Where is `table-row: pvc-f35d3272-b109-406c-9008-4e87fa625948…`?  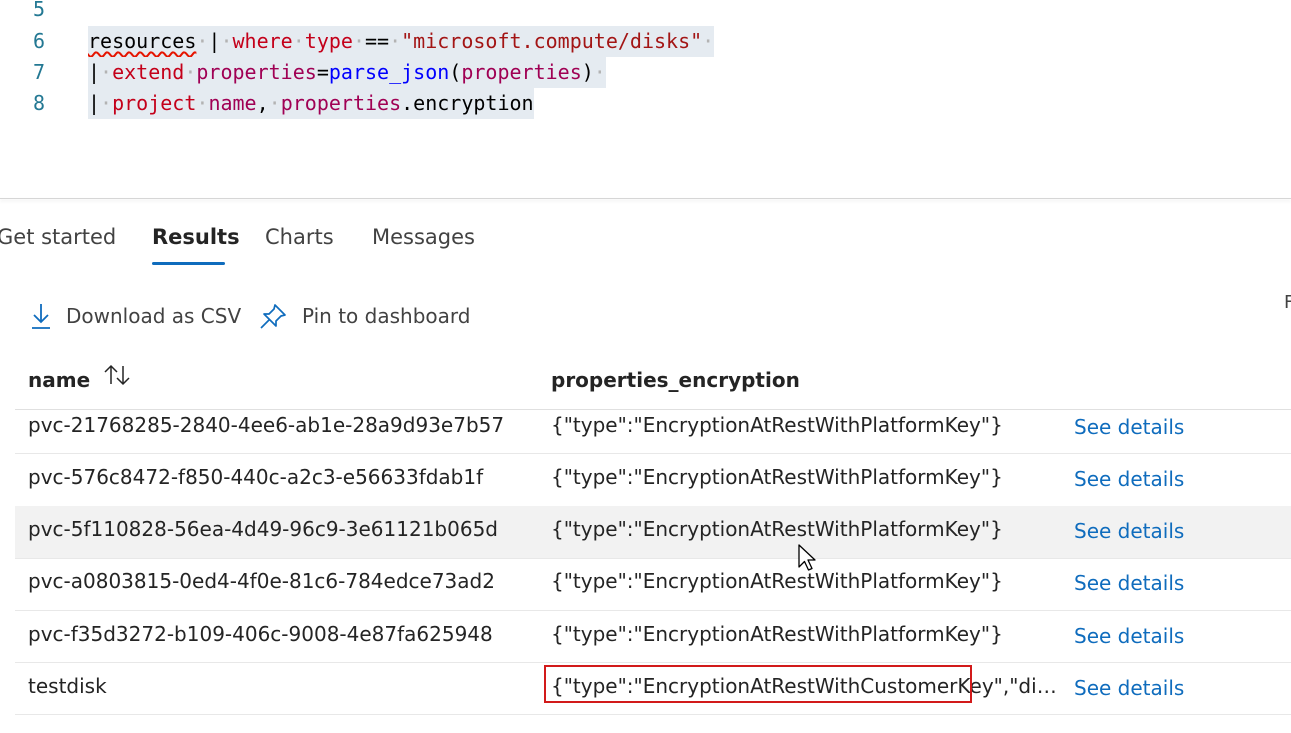
table-row: pvc-f35d3272-b109-406c-9008-4e87fa625948… is located at coordinates (653, 636).